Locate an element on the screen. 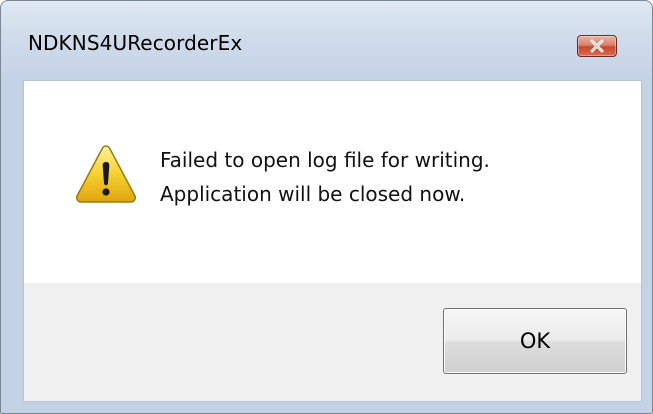 This screenshot has width=653, height=414. message-line-1: Failed to open log file for writing. is located at coordinates (325, 160).